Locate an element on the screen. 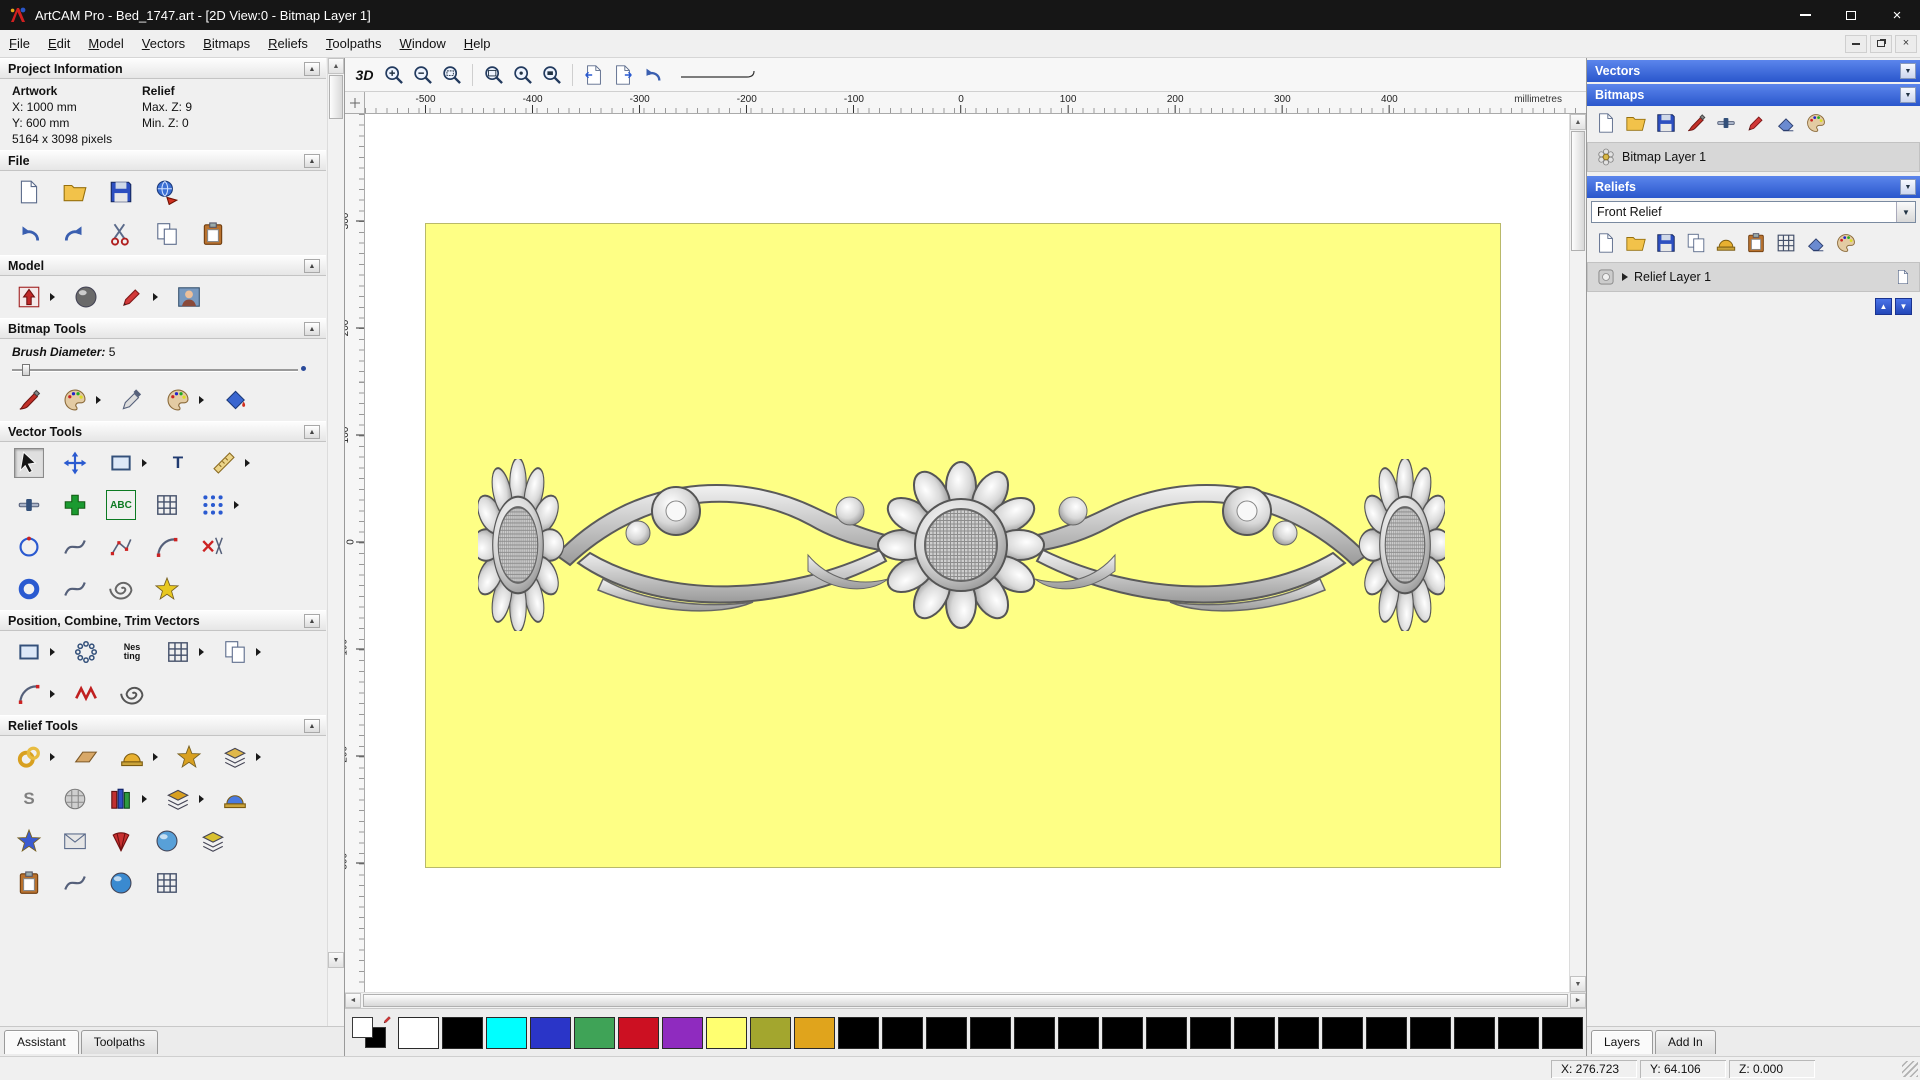 The image size is (1920, 1080). free-polyline-button is located at coordinates (75, 547).